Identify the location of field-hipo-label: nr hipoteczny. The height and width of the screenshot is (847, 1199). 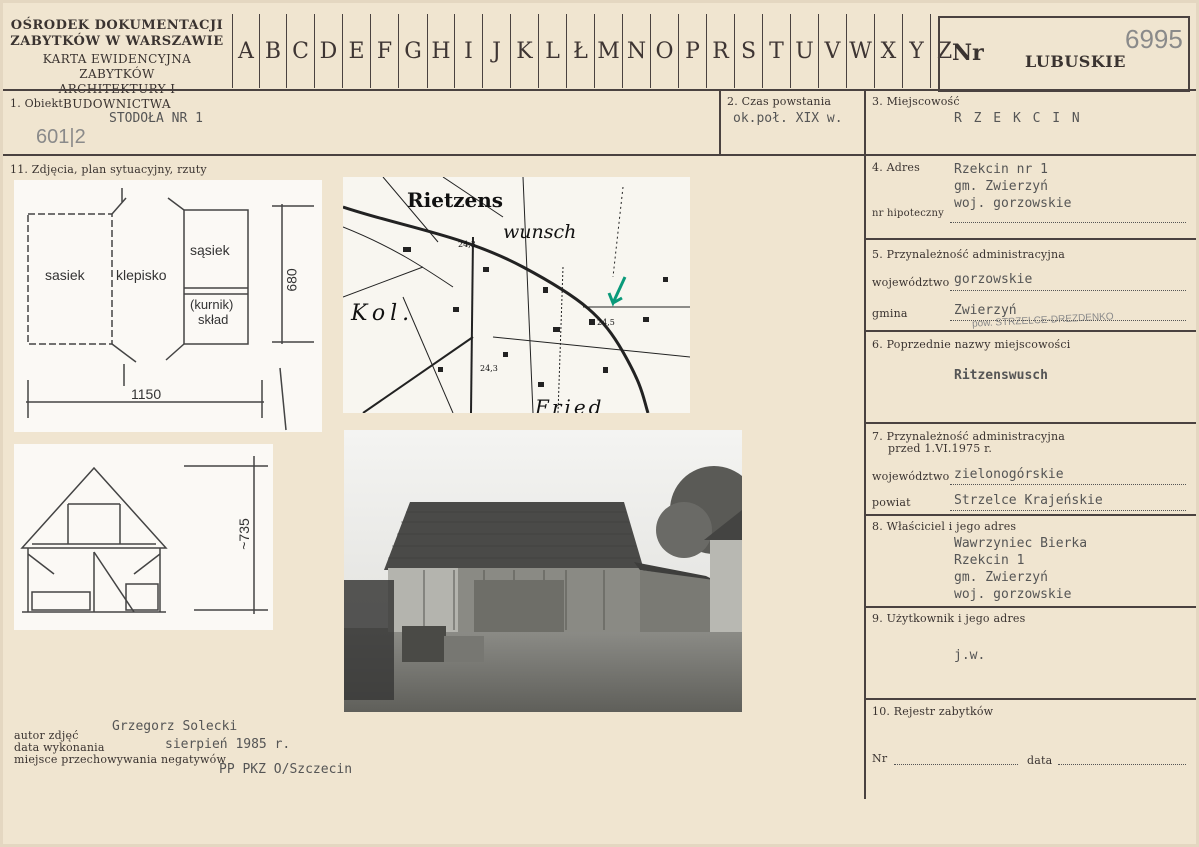
(908, 213).